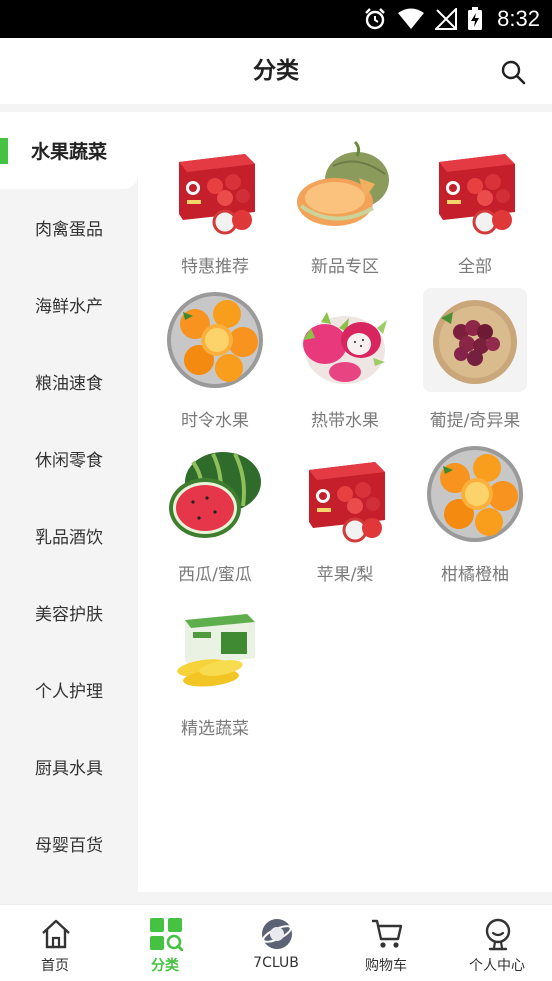 This screenshot has width=552, height=981. What do you see at coordinates (69, 461) in the screenshot?
I see `sidebar-item-label: 休闲零食` at bounding box center [69, 461].